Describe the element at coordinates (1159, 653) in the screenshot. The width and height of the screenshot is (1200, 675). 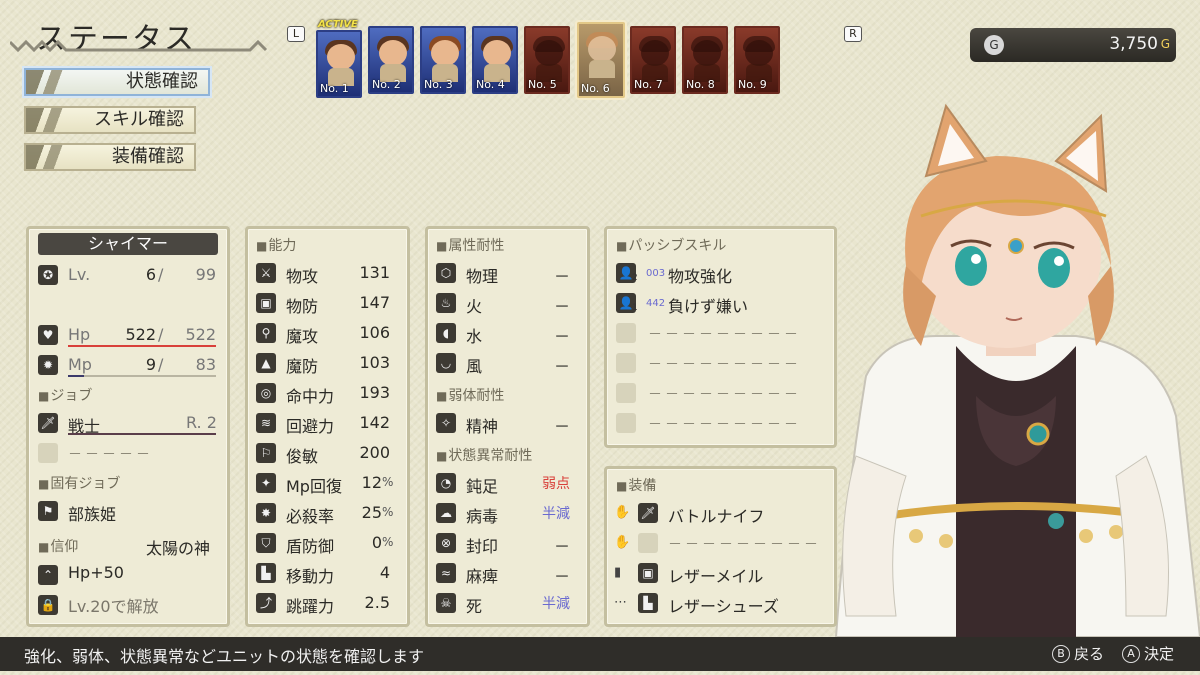
I see `confirm-label: 決定` at that location.